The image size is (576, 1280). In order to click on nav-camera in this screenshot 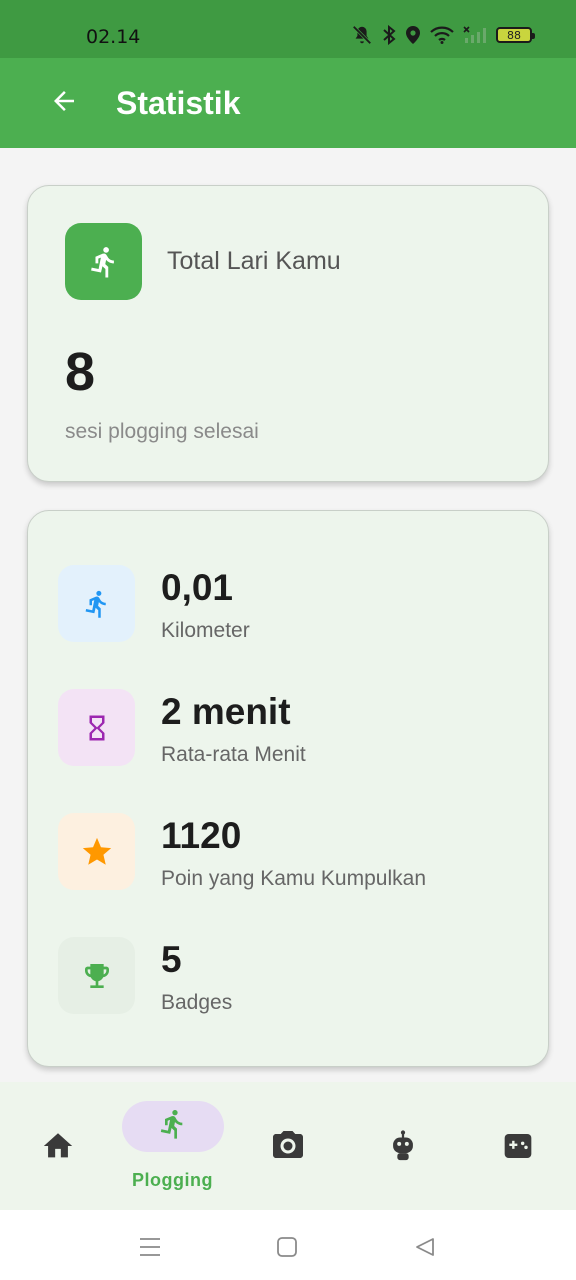, I will do `click(287, 1146)`.